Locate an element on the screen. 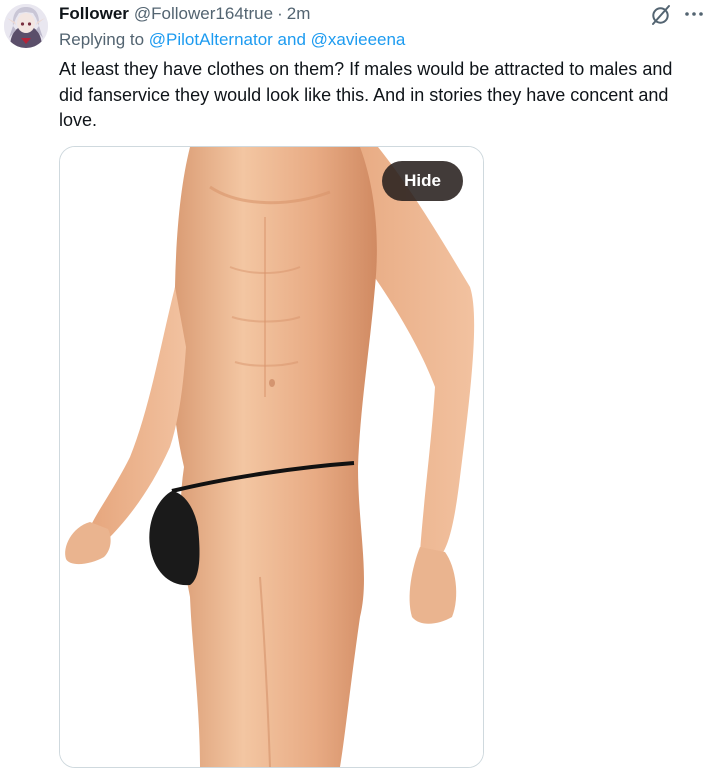 This screenshot has width=726, height=768. avatar-icon is located at coordinates (26, 26).